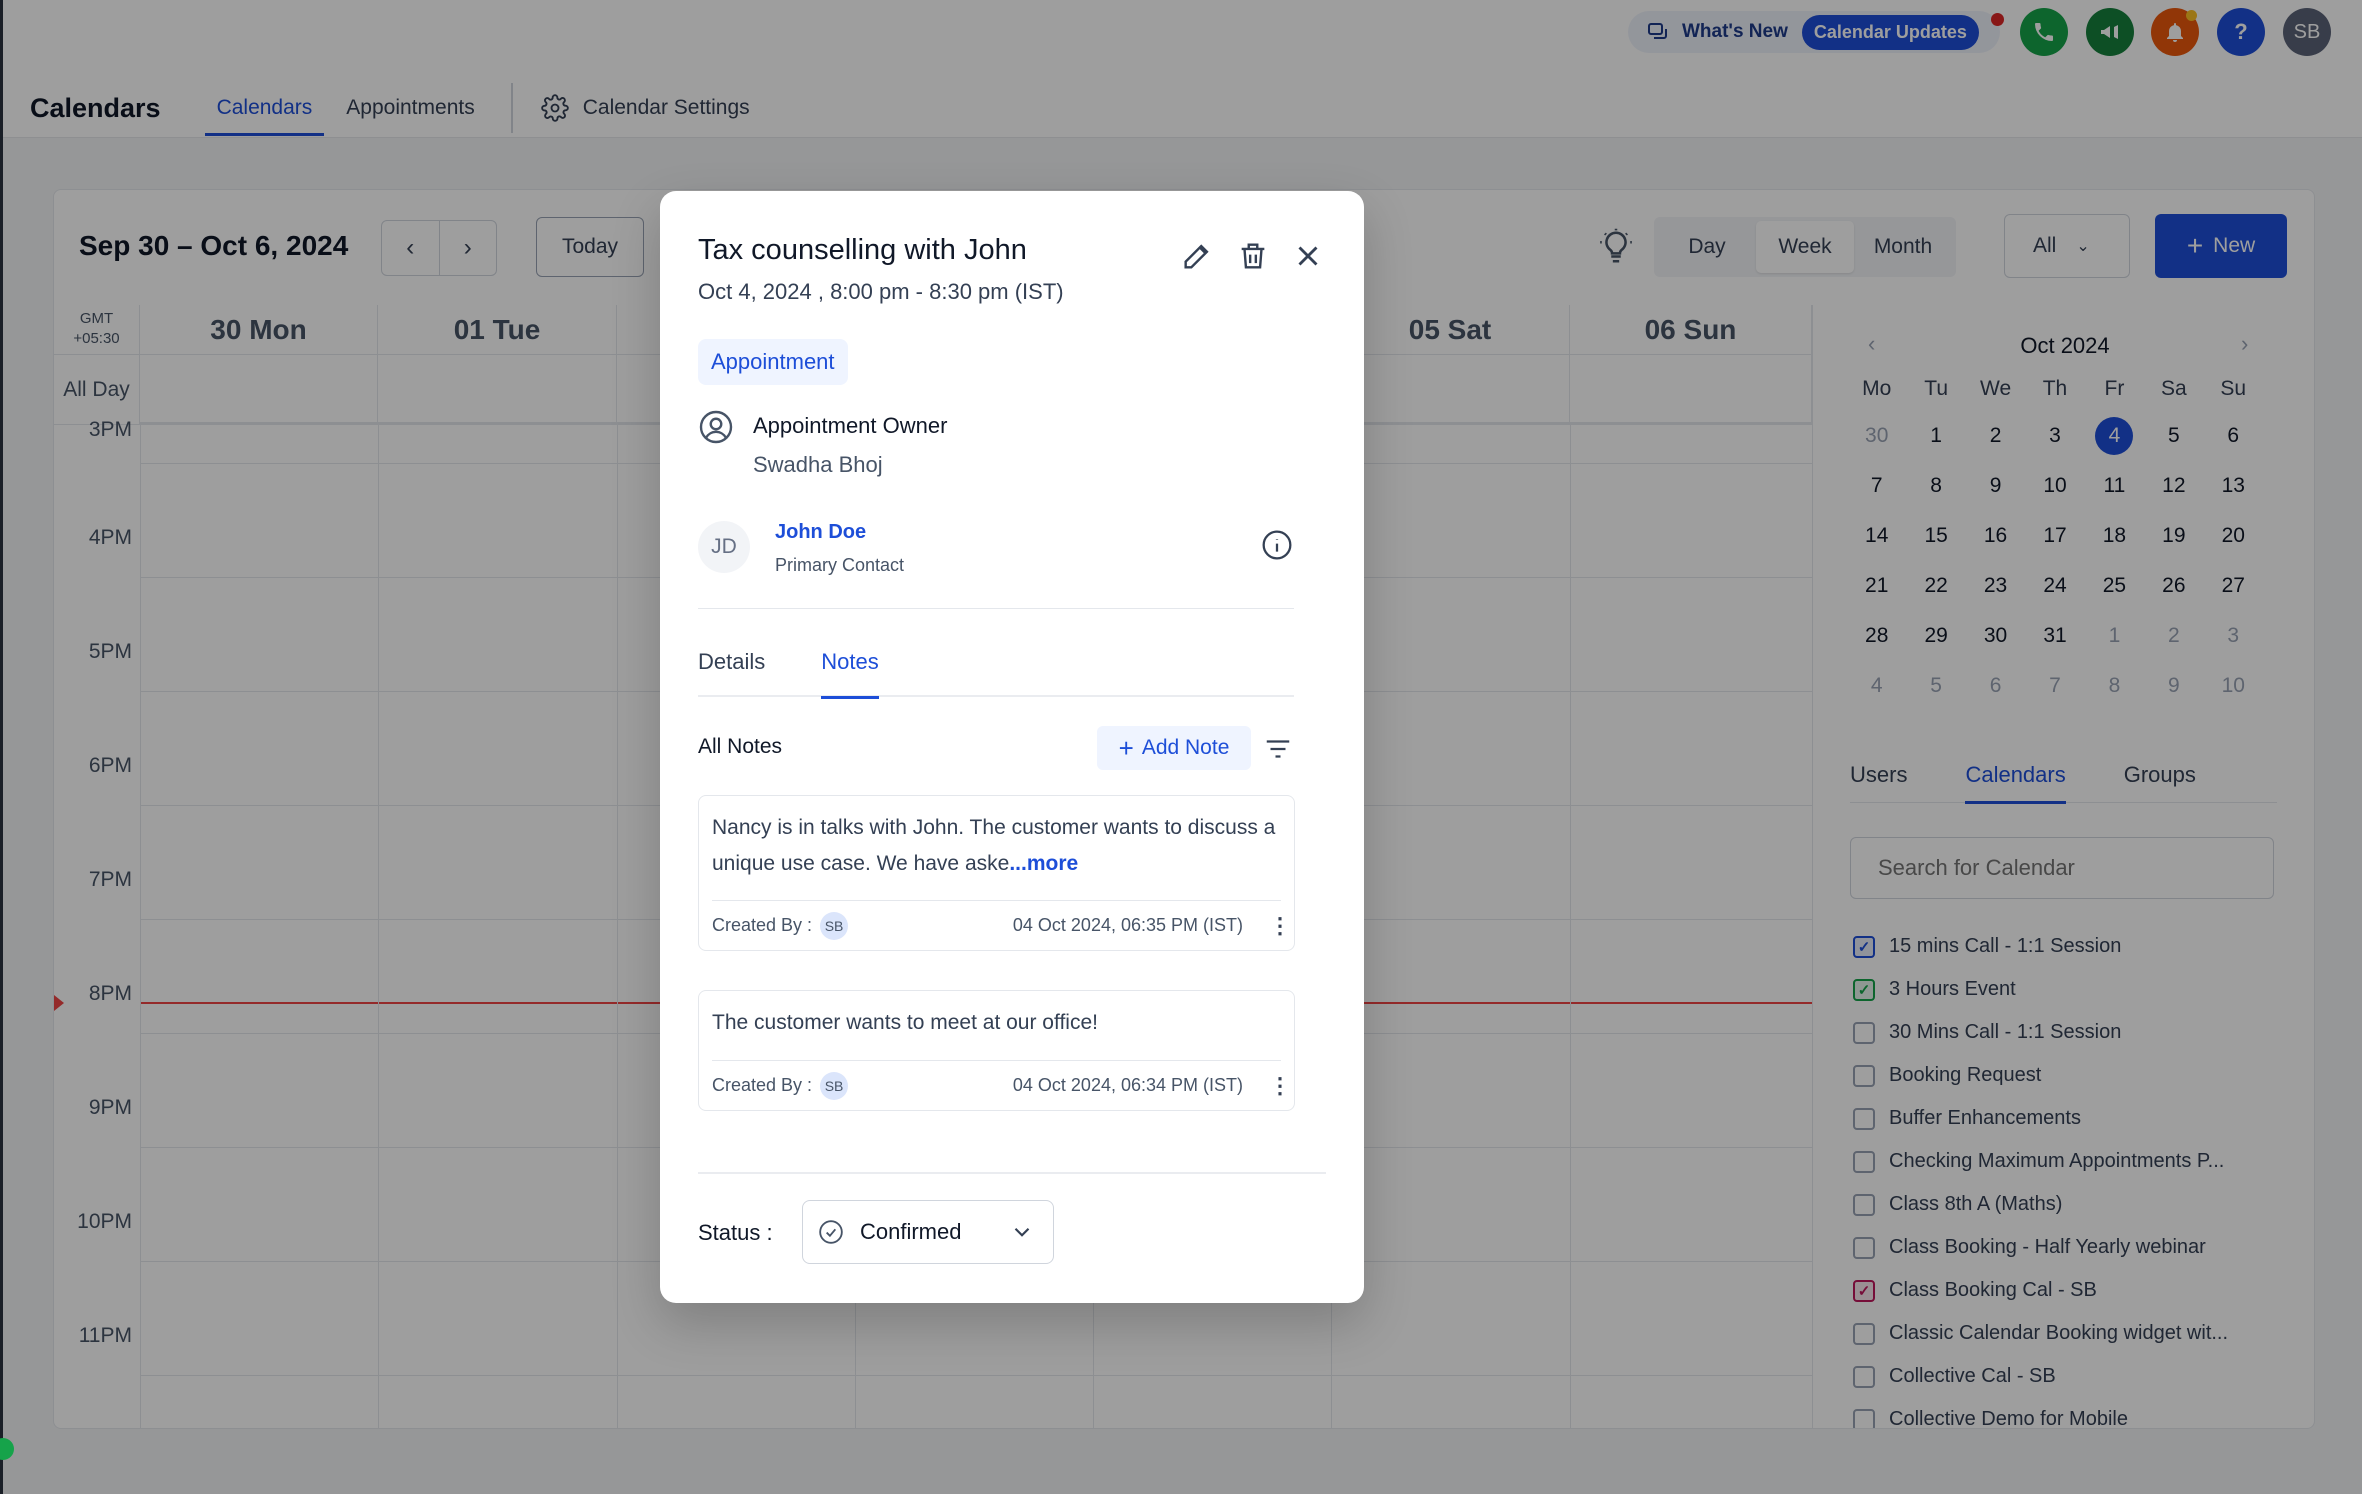 This screenshot has height=1494, width=2362. Describe the element at coordinates (1127, 1085) in the screenshot. I see `note-date: 04 Oct 2024, 06:34 PM (IST)` at that location.